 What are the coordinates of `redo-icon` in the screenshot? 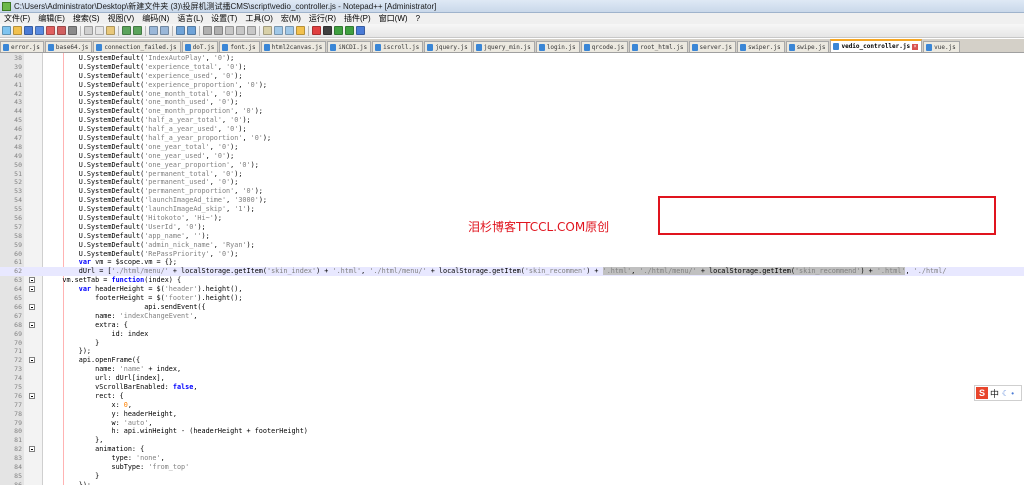 It's located at (137, 30).